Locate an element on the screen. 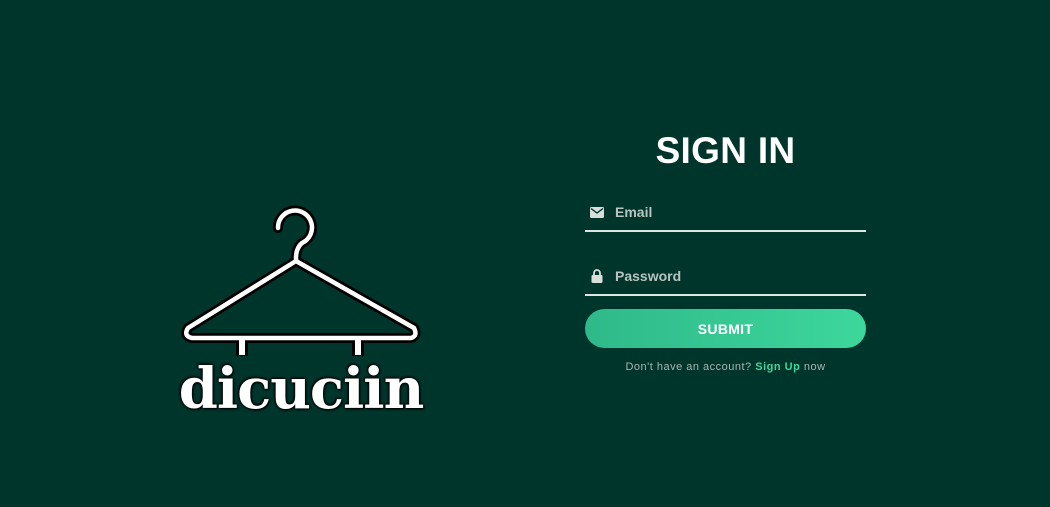 Image resolution: width=1050 pixels, height=507 pixels. page-title: SIGN IN is located at coordinates (725, 150).